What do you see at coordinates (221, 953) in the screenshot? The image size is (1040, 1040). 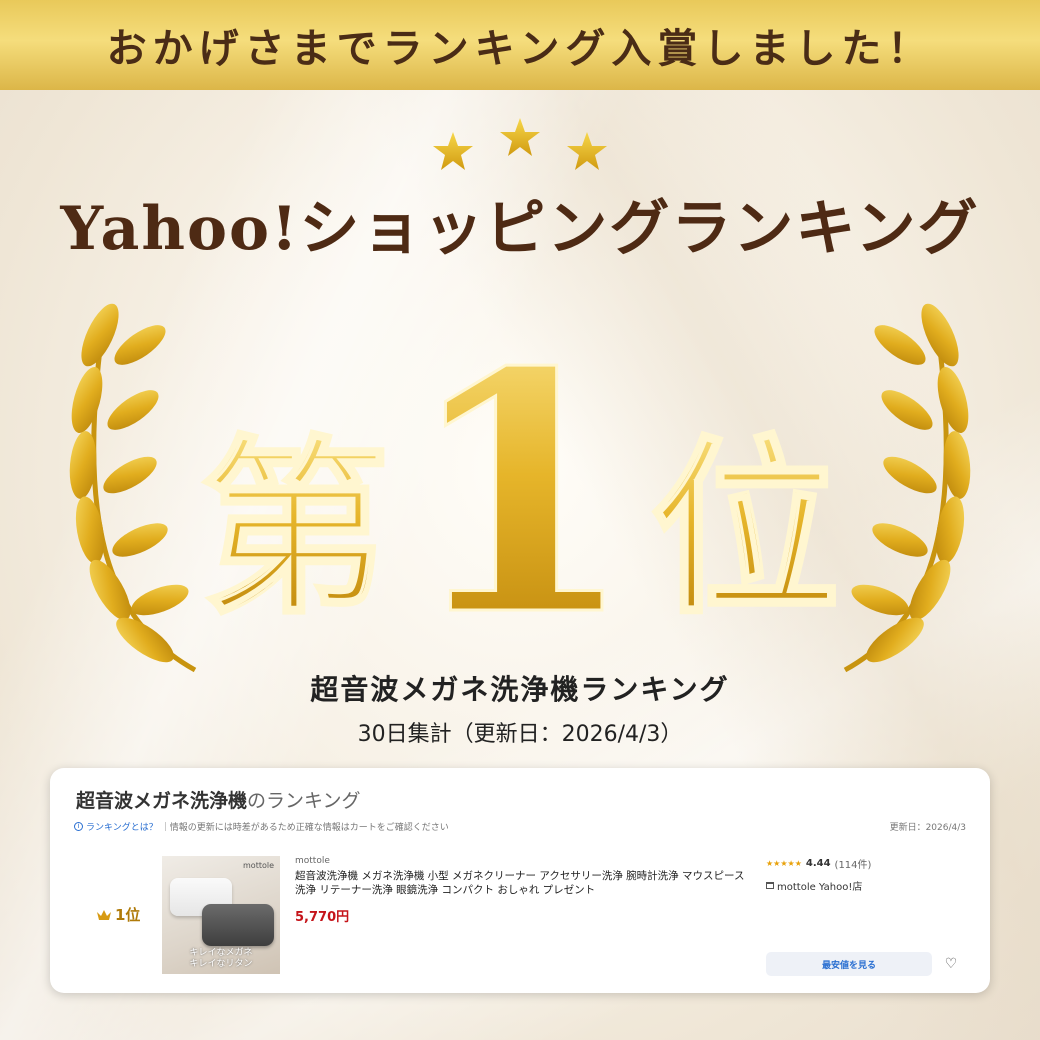 I see `product-image-caption-1: キレイなメガネ` at bounding box center [221, 953].